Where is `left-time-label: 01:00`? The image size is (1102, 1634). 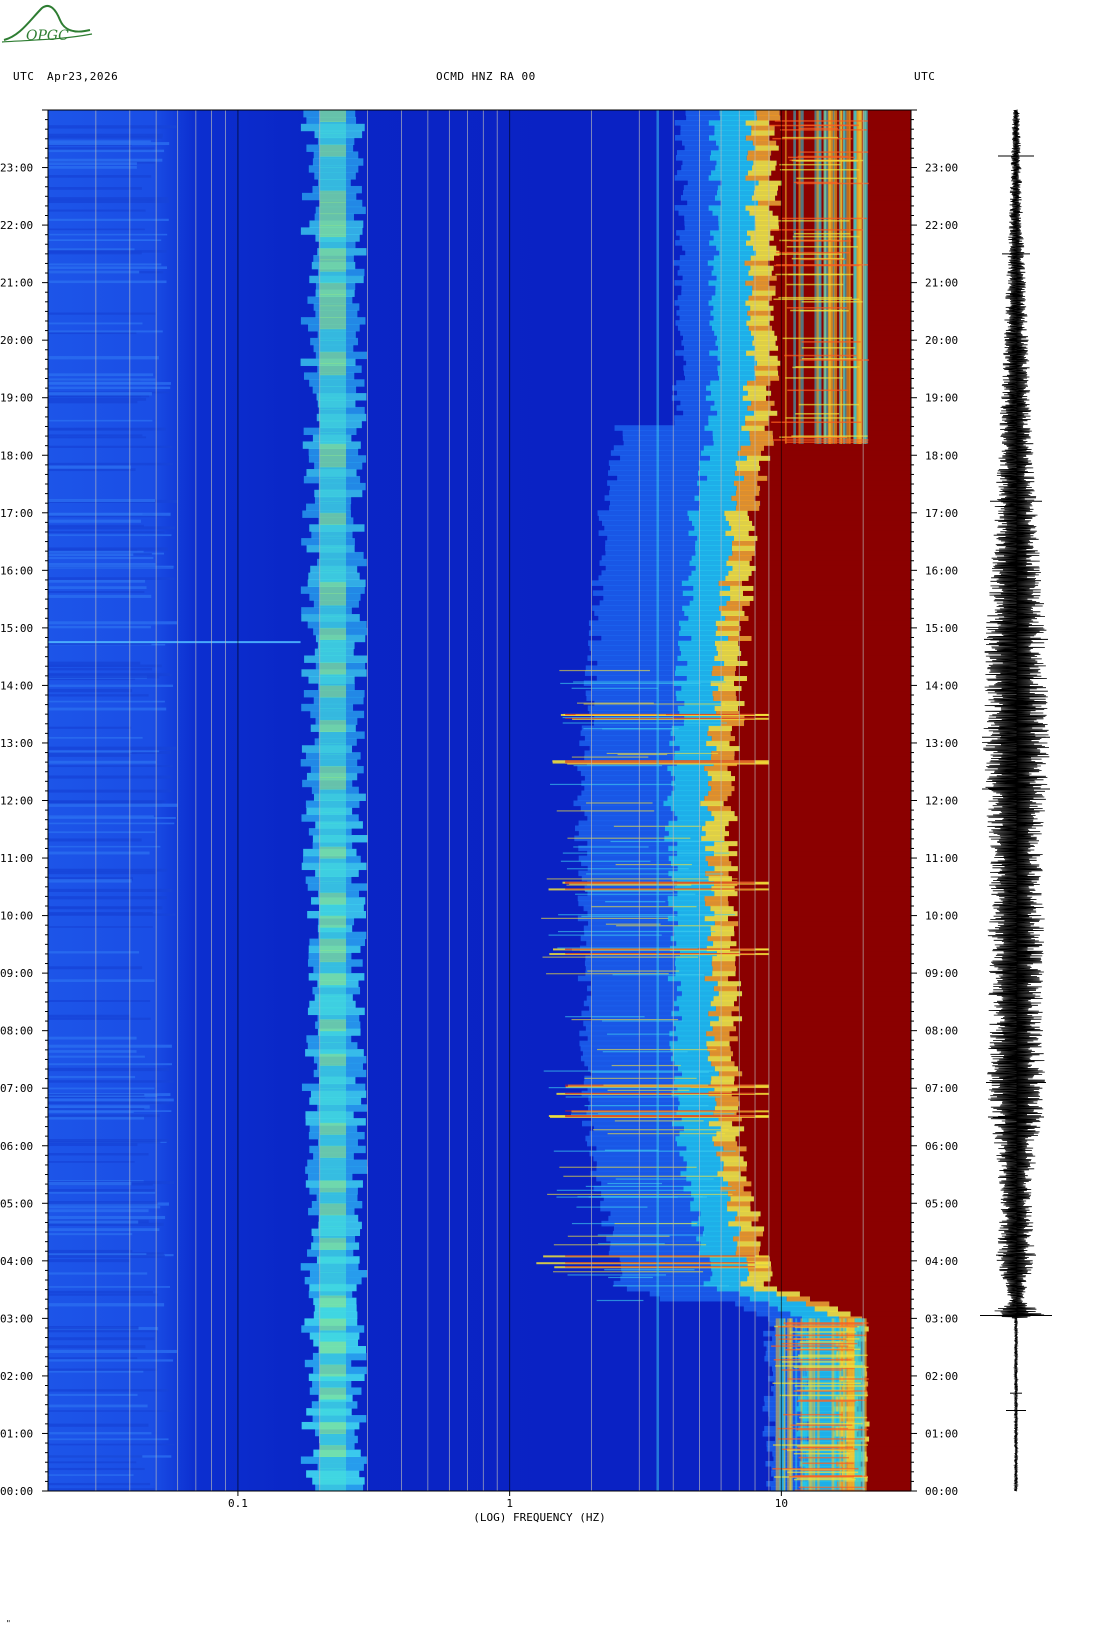 left-time-label: 01:00 is located at coordinates (16, 1433).